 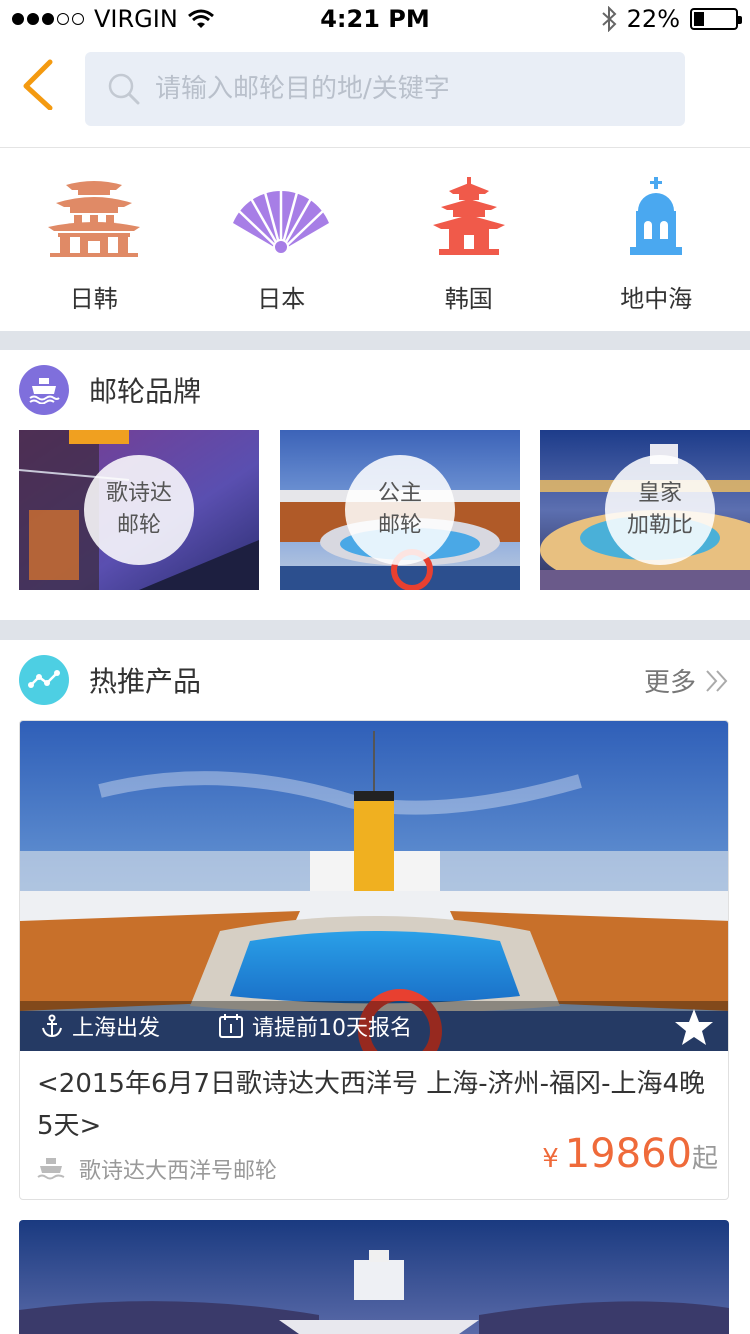 What do you see at coordinates (281, 299) in the screenshot?
I see `category-label: 日本` at bounding box center [281, 299].